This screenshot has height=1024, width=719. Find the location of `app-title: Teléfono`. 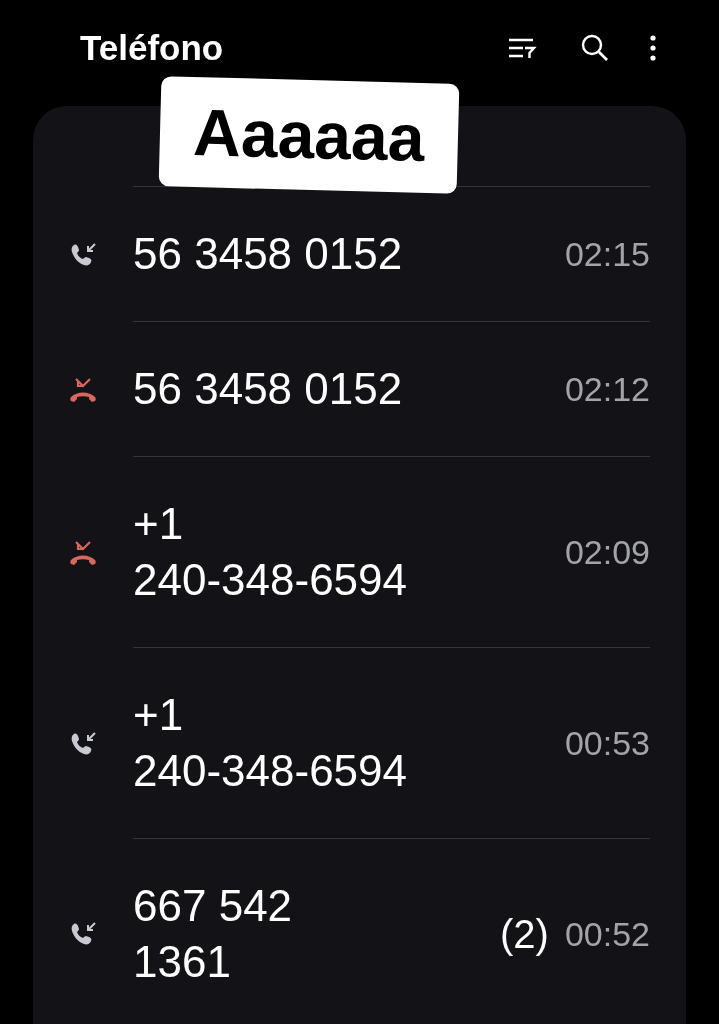

app-title: Teléfono is located at coordinates (152, 48).